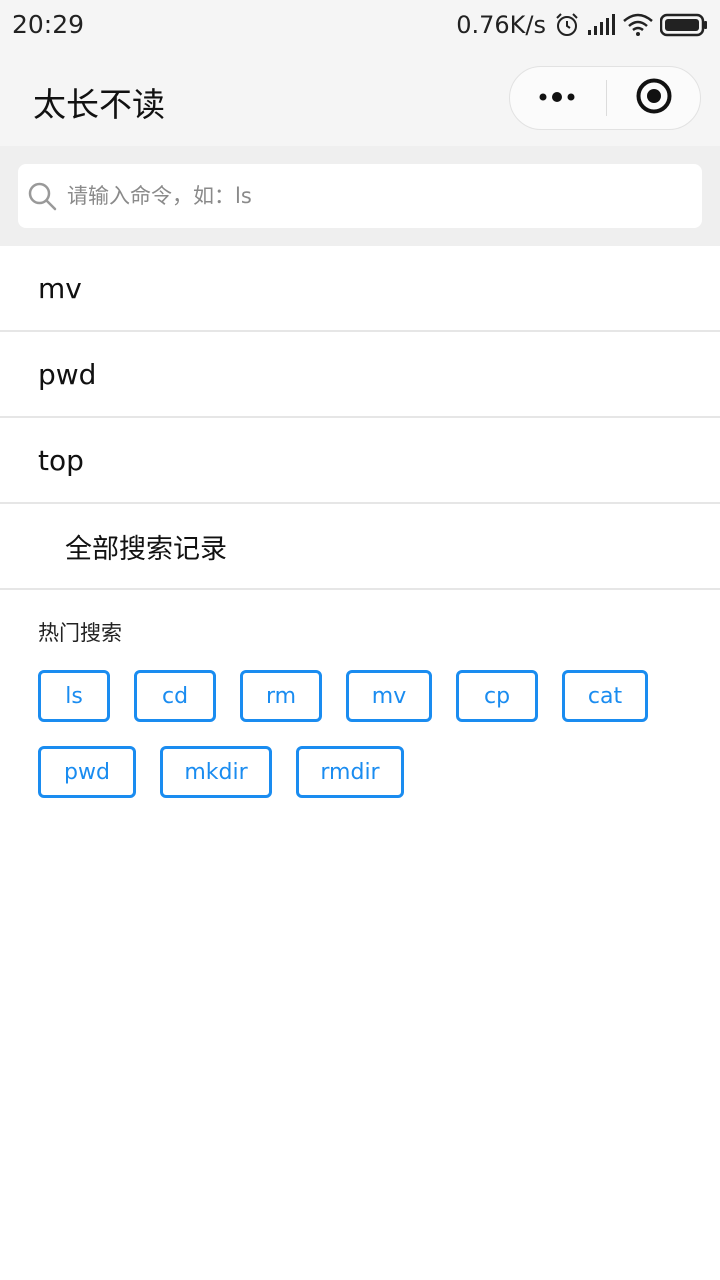 This screenshot has width=720, height=1280. I want to click on mini-program-capsule, so click(605, 98).